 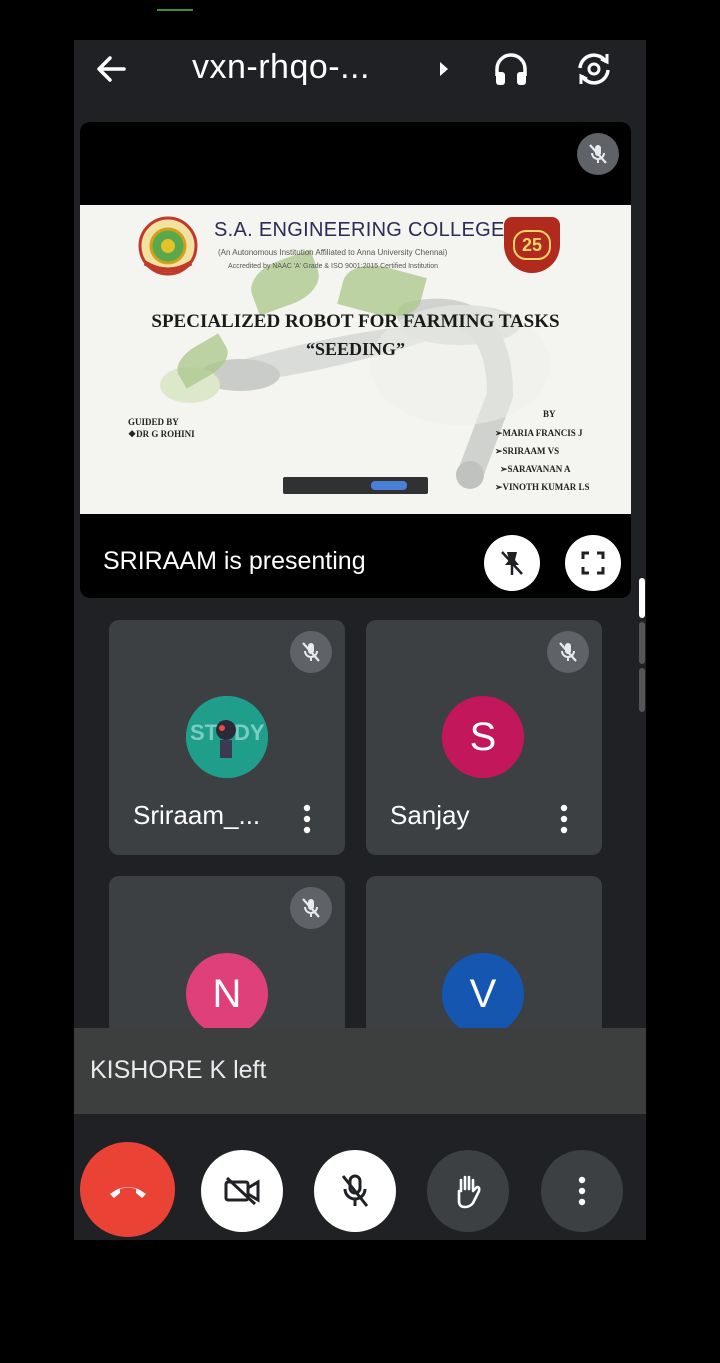 I want to click on college-name: S.A. ENGINEERING COLLEGE, so click(x=359, y=230).